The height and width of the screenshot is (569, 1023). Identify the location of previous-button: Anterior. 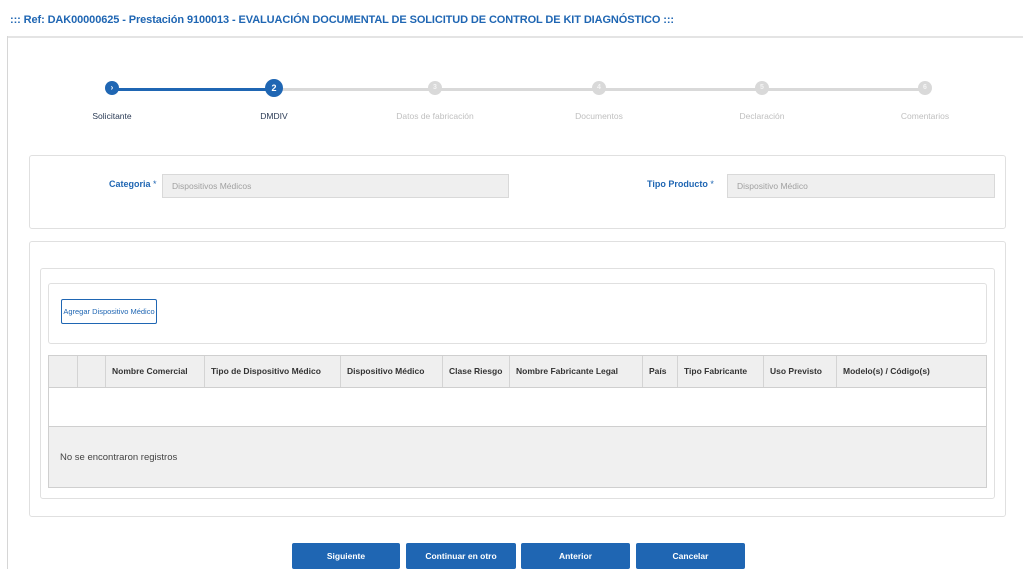
(575, 556).